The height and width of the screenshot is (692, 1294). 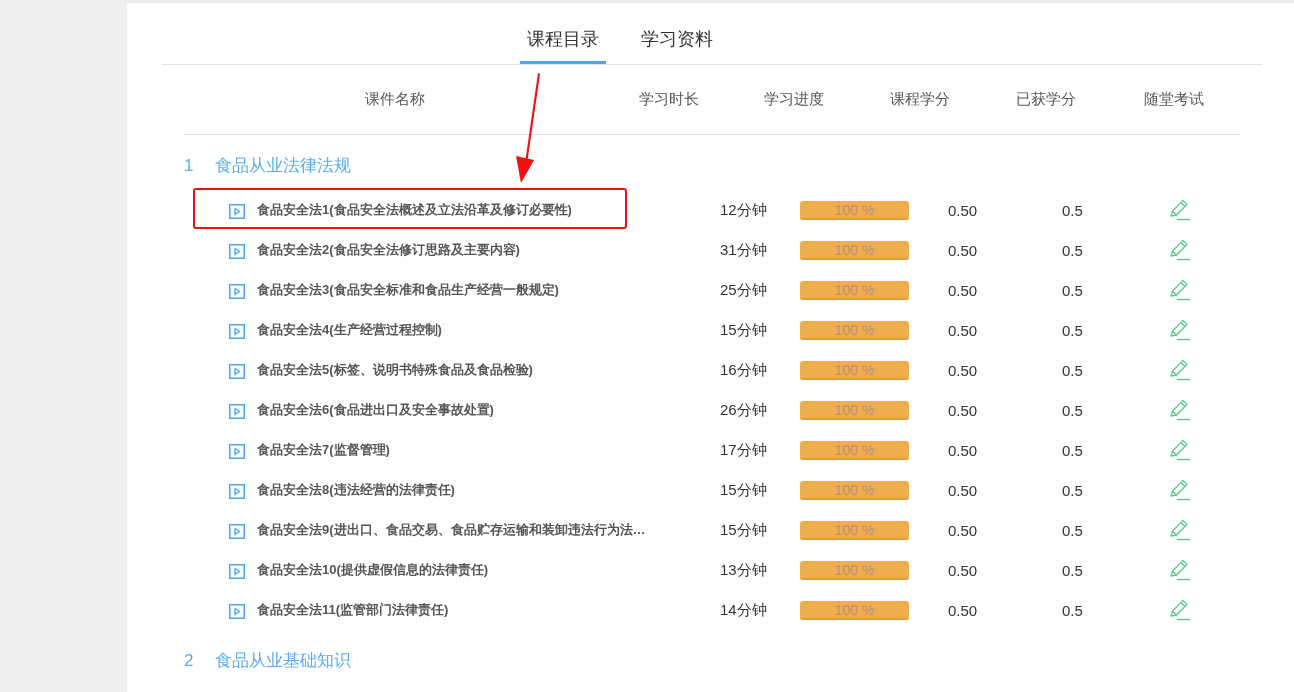 What do you see at coordinates (189, 166) in the screenshot?
I see `section-number: 1` at bounding box center [189, 166].